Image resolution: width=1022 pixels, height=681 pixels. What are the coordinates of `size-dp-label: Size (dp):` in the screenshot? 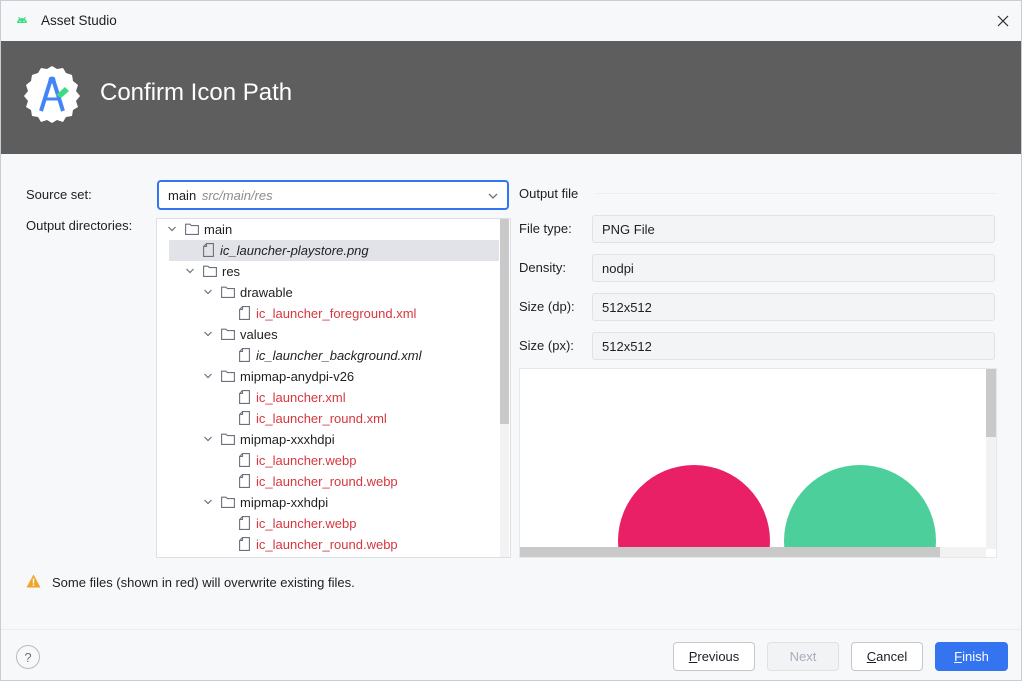 It's located at (547, 306).